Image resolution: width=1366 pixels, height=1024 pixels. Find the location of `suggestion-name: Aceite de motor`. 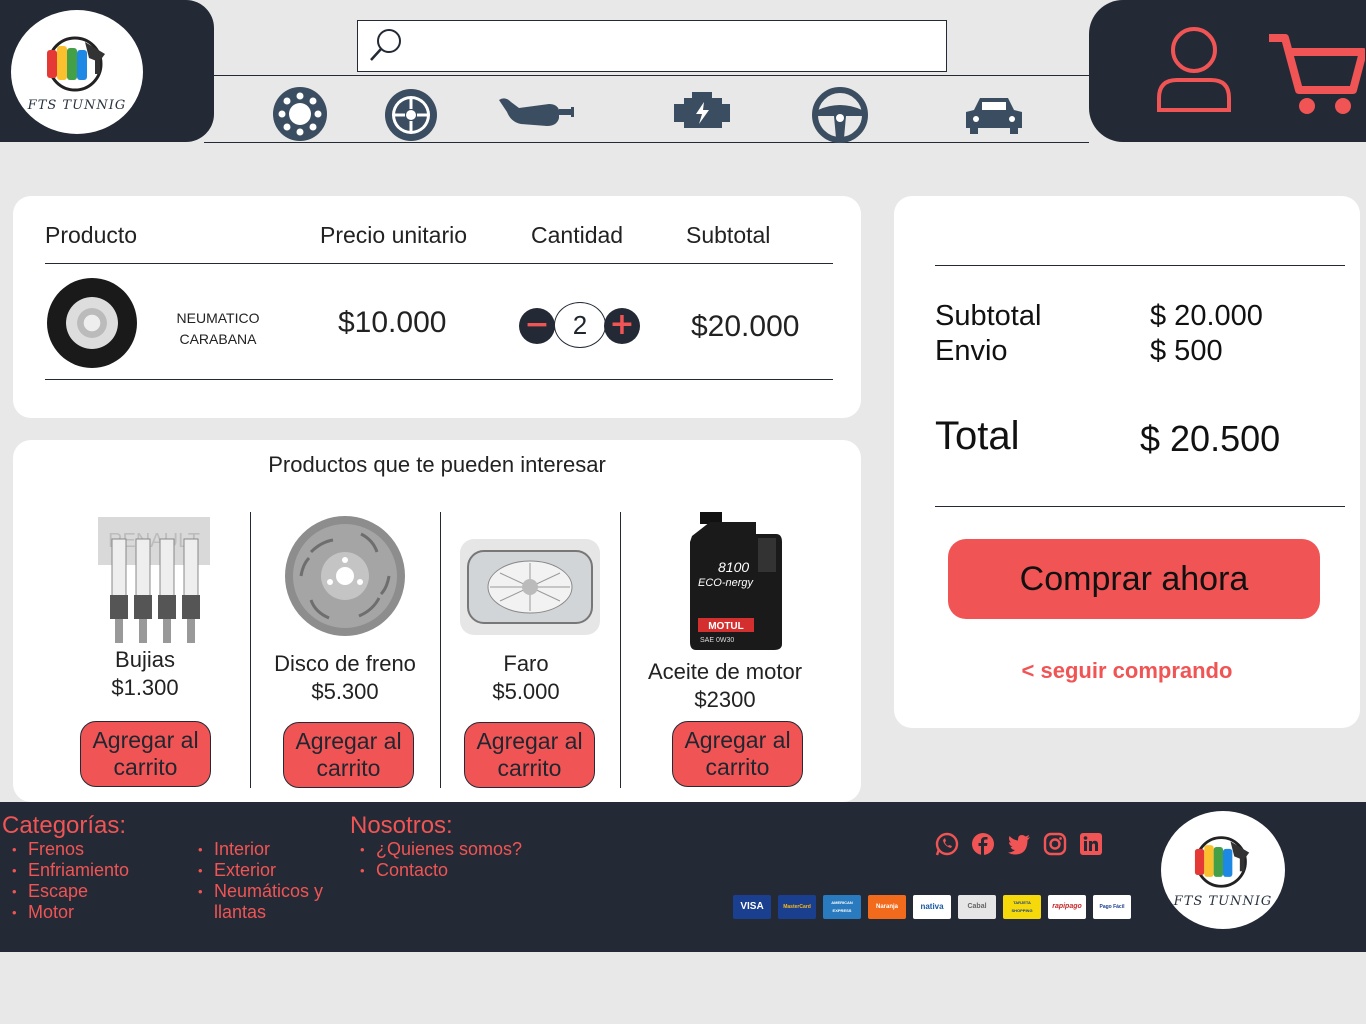

suggestion-name: Aceite de motor is located at coordinates (725, 671).